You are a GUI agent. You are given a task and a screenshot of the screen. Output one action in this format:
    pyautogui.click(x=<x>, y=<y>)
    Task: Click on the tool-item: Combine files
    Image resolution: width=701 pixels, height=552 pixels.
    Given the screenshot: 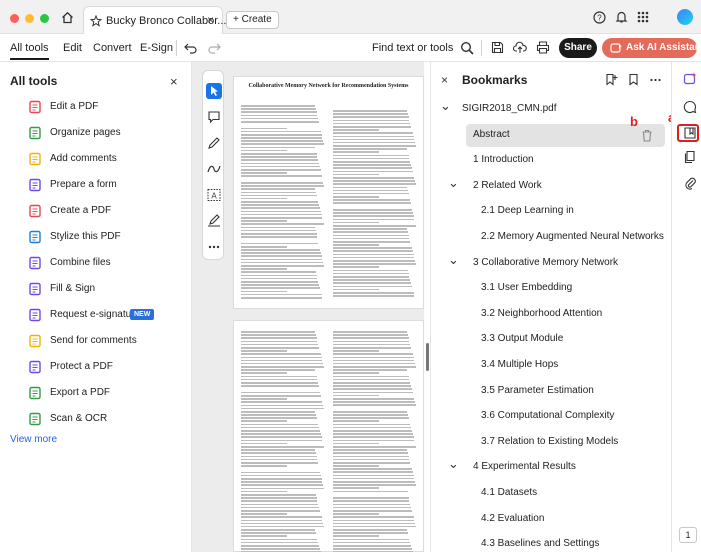 What is the action you would take?
    pyautogui.click(x=95, y=264)
    